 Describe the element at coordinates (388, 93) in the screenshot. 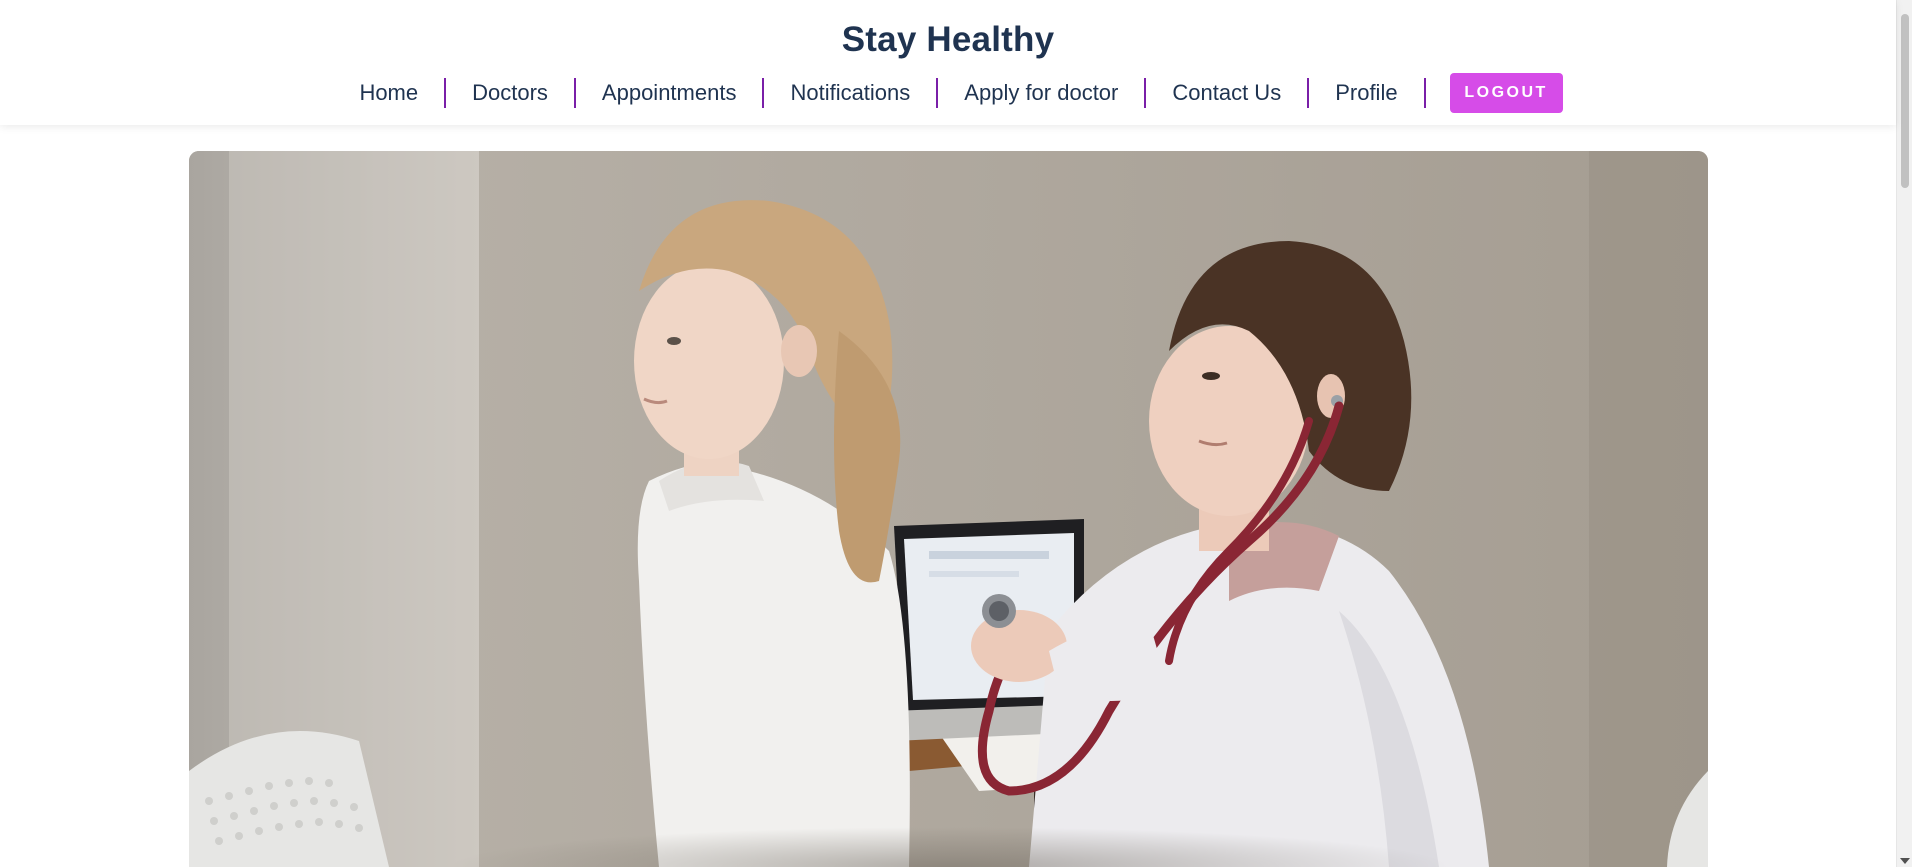

I see `nav-item-home: Home` at that location.